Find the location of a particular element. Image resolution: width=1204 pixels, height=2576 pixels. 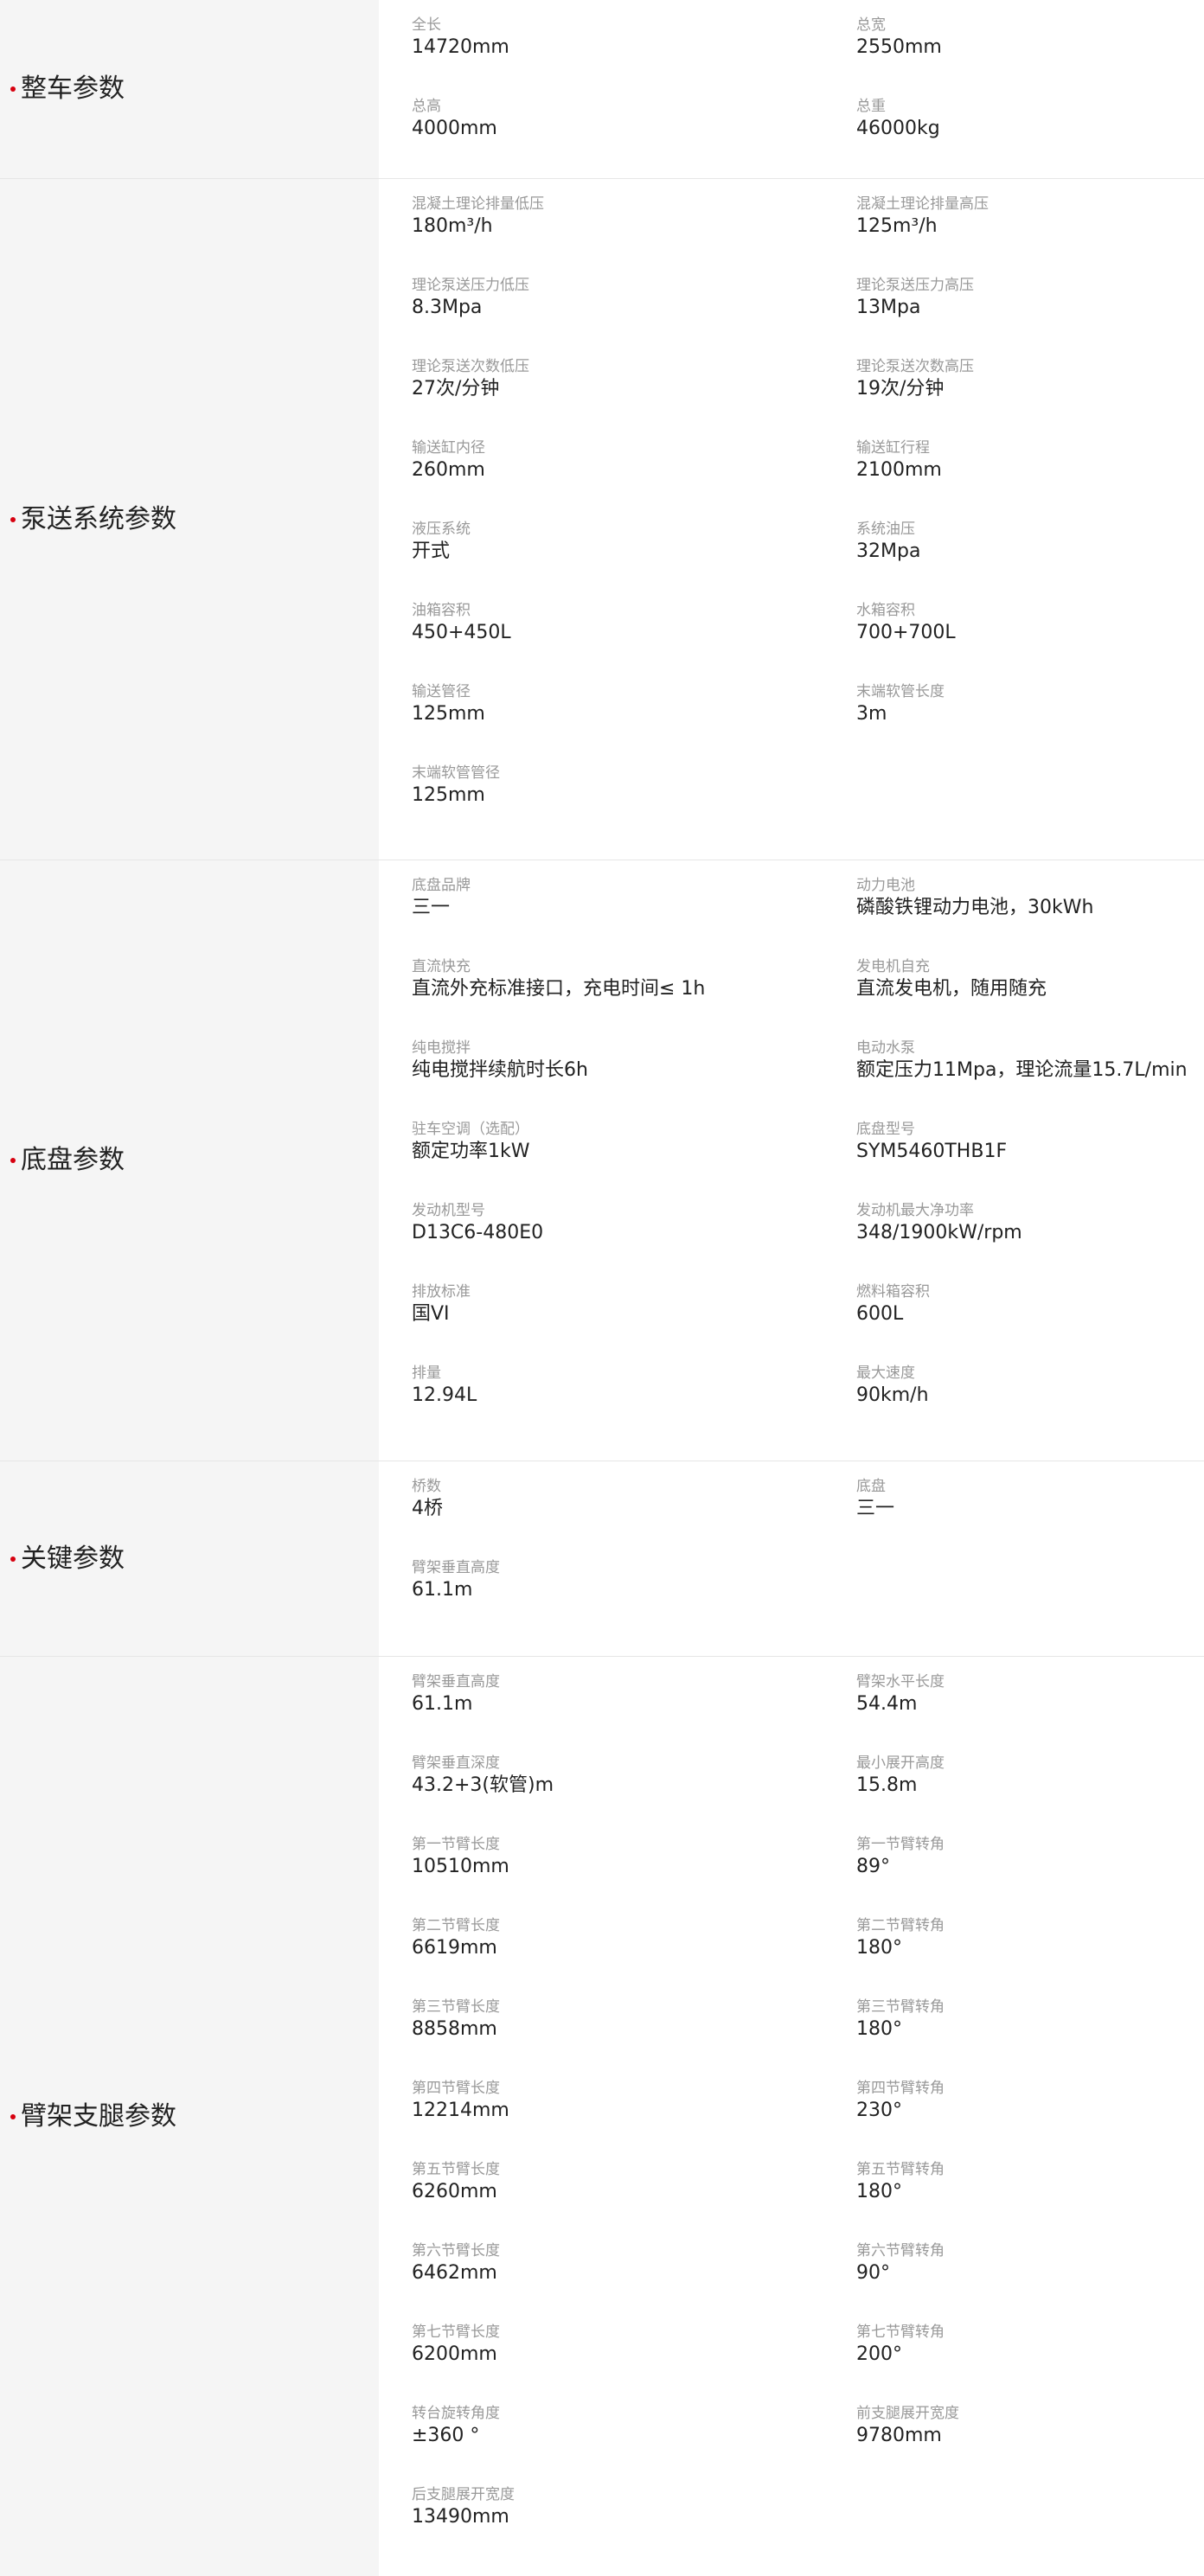

param-value: 12214mm is located at coordinates (460, 2110).